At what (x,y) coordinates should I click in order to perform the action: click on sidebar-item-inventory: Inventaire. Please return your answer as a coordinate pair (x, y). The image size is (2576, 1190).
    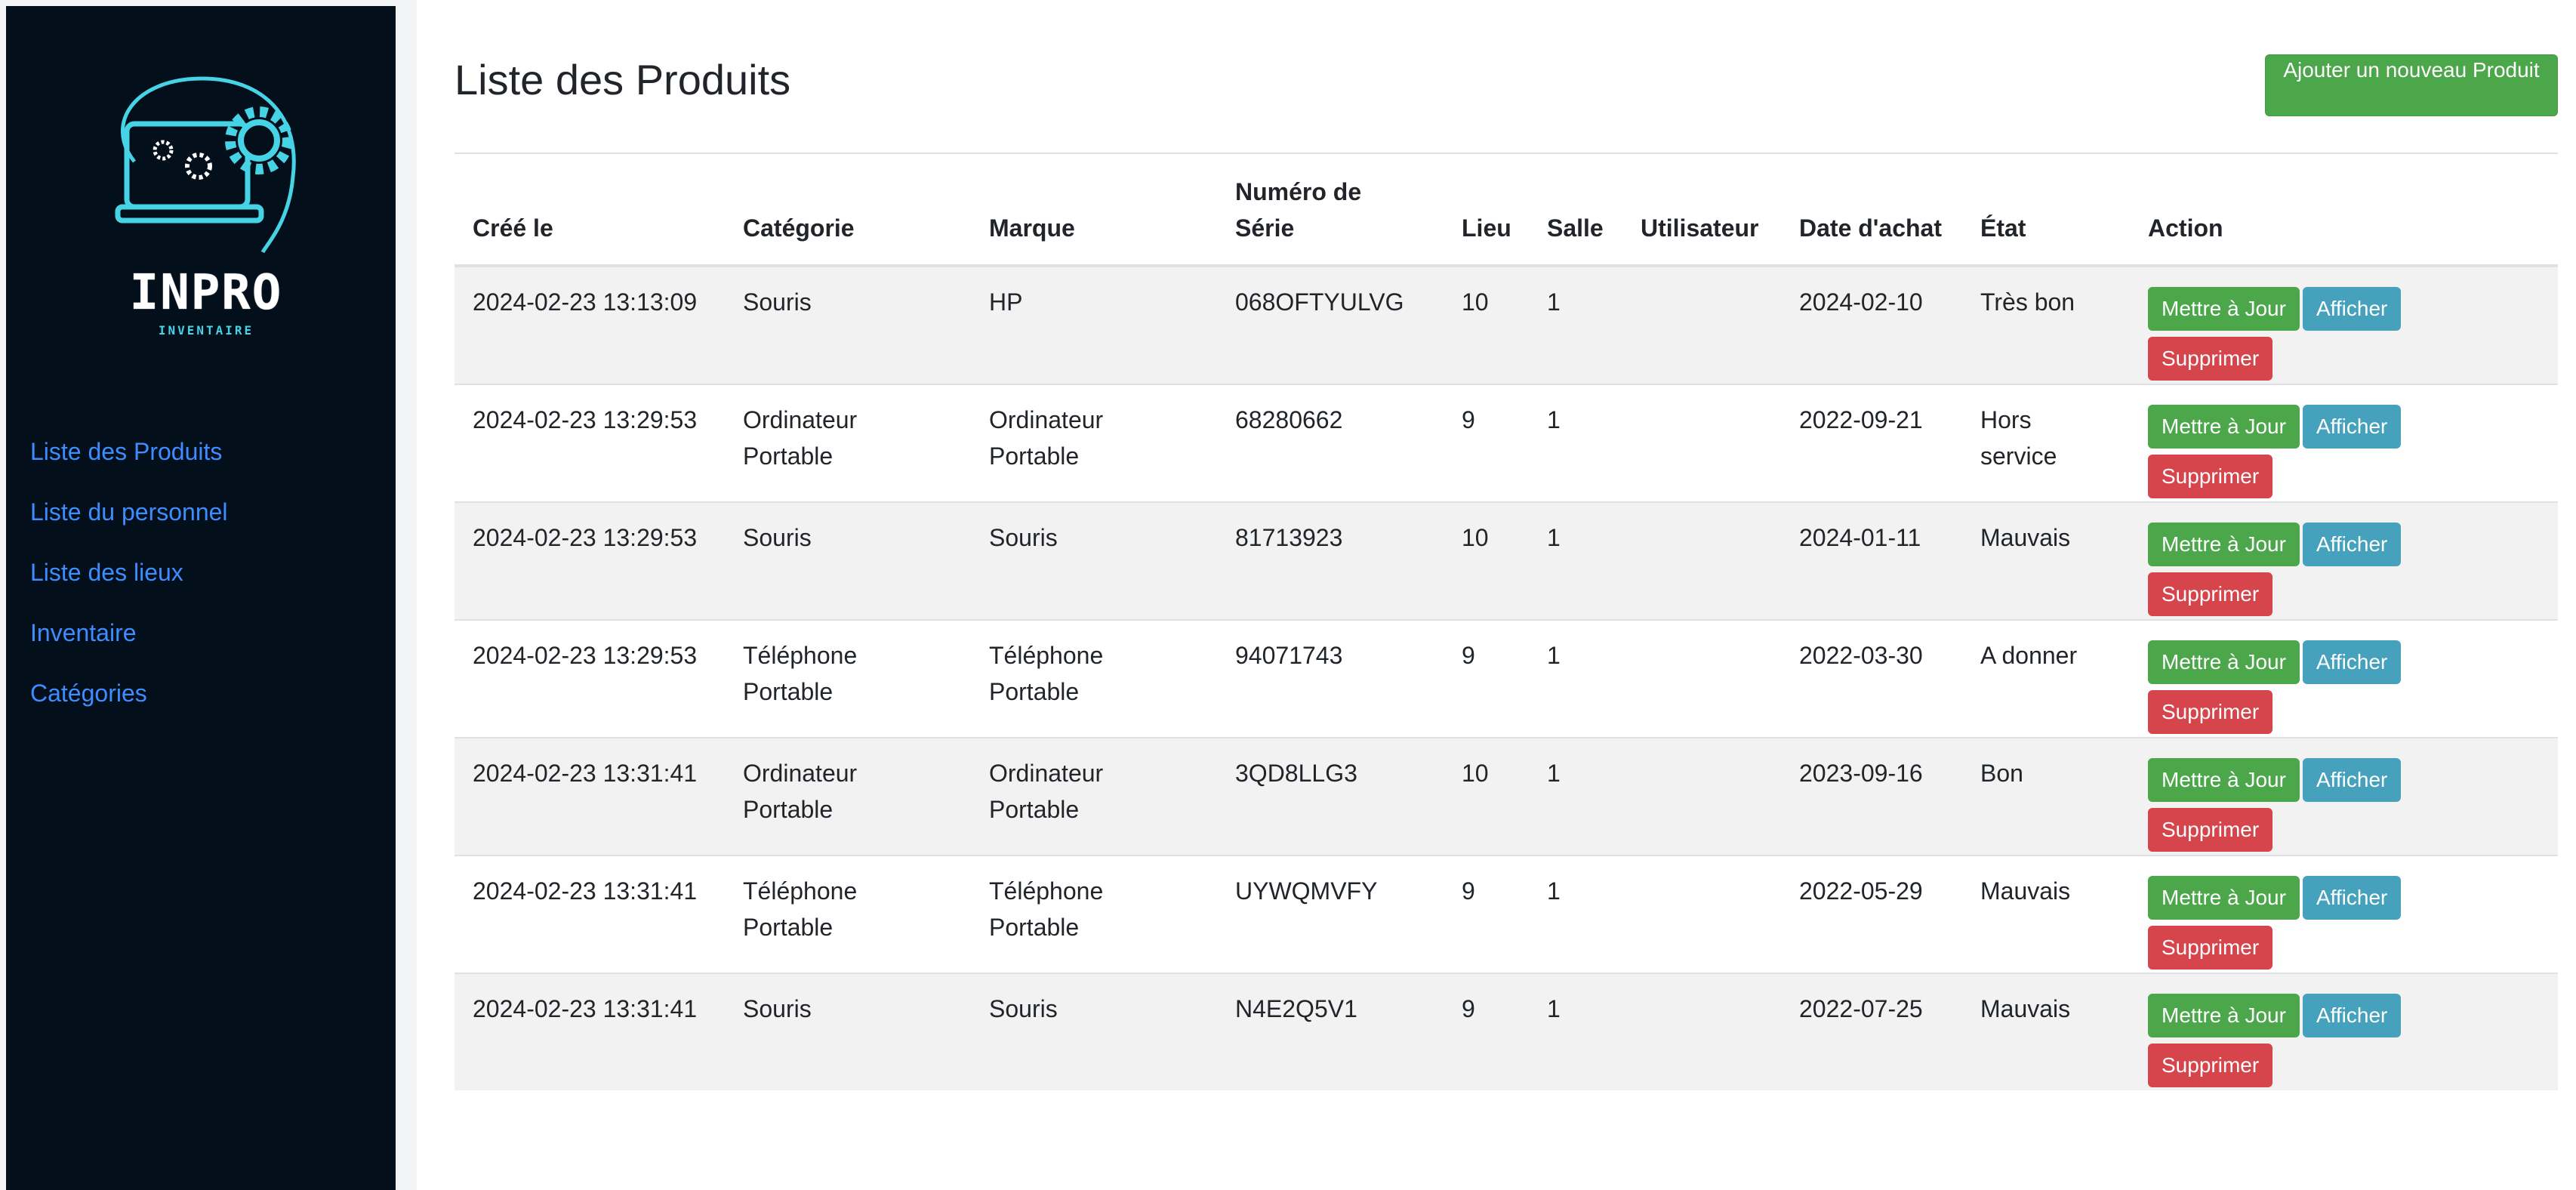
    Looking at the image, I should click on (129, 648).